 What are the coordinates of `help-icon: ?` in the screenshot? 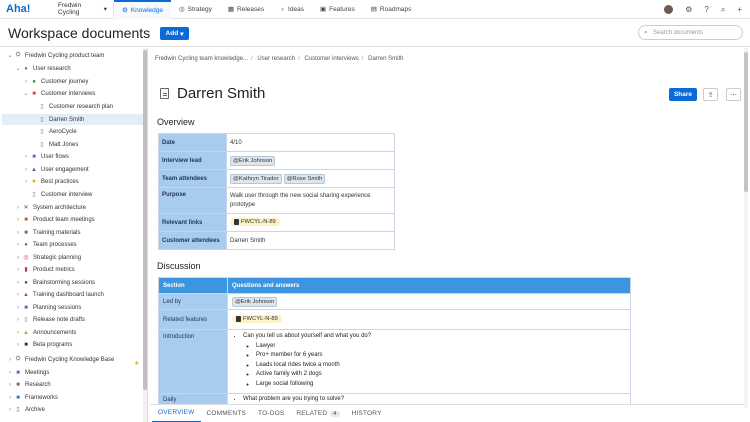 It's located at (706, 9).